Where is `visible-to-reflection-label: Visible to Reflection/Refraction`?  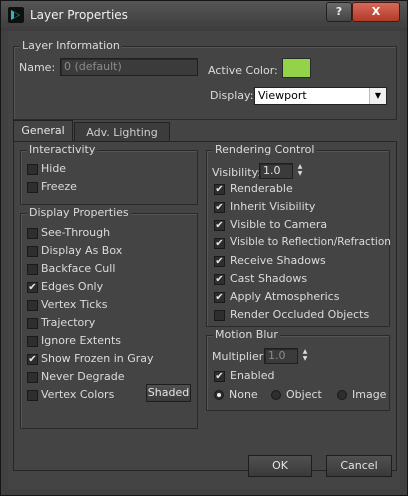
visible-to-reflection-label: Visible to Reflection/Refraction is located at coordinates (310, 242).